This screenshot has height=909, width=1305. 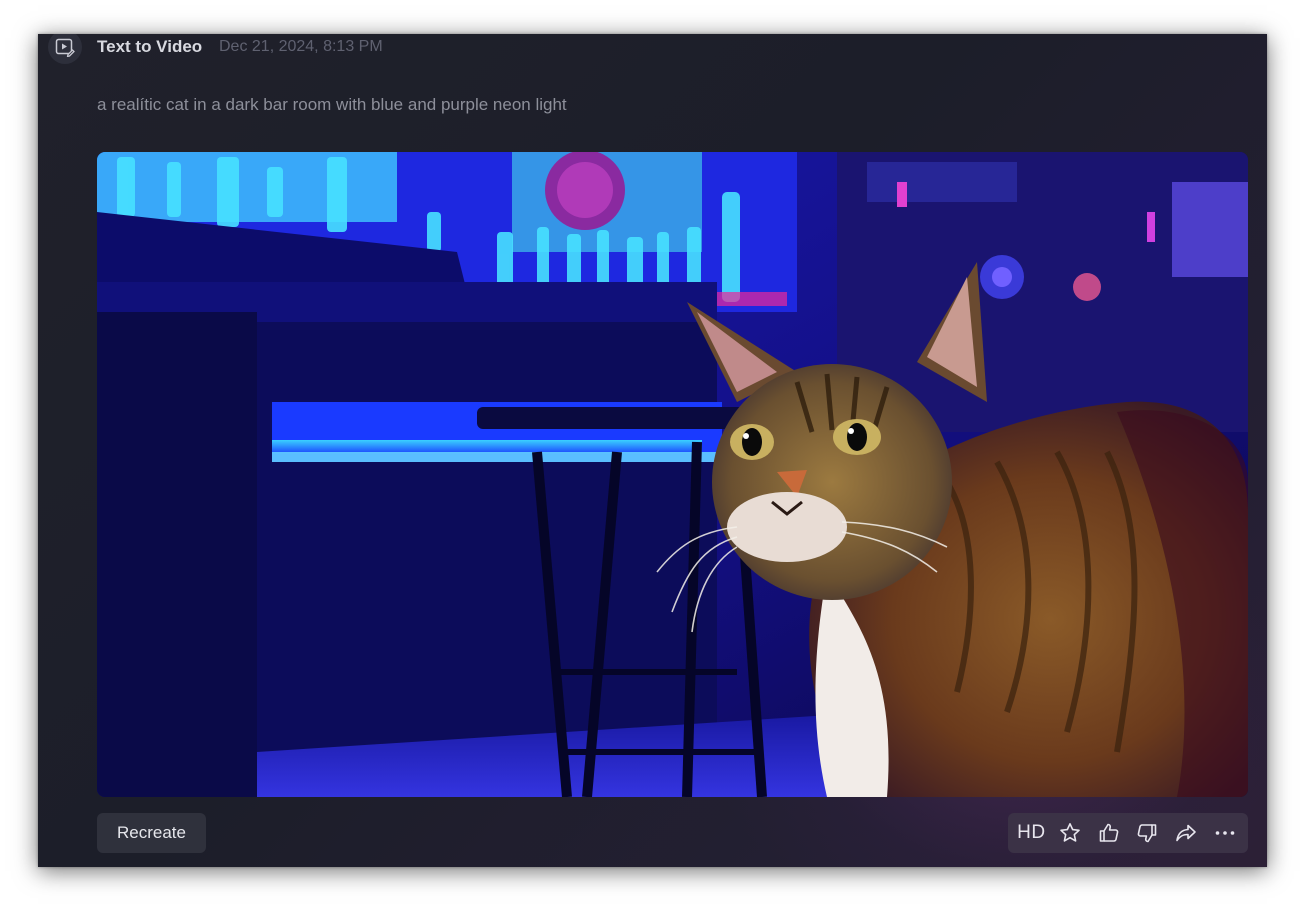 What do you see at coordinates (65, 49) in the screenshot?
I see `video-edit-icon` at bounding box center [65, 49].